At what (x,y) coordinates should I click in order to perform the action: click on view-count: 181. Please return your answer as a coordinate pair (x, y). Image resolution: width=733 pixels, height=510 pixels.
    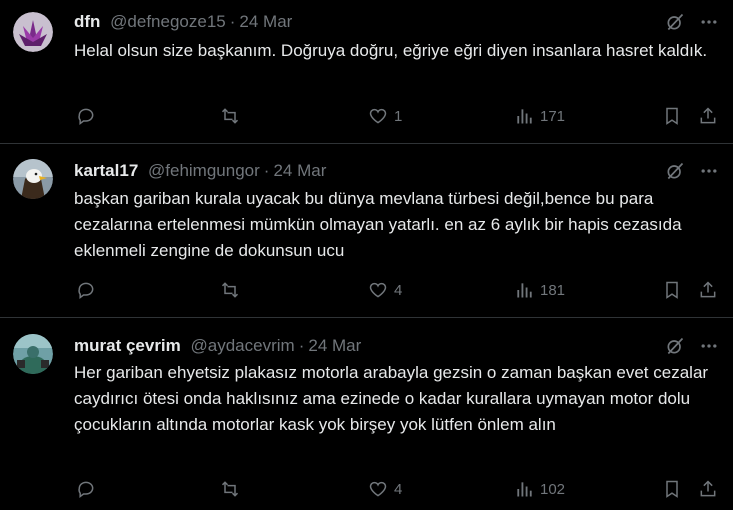
    Looking at the image, I should click on (553, 290).